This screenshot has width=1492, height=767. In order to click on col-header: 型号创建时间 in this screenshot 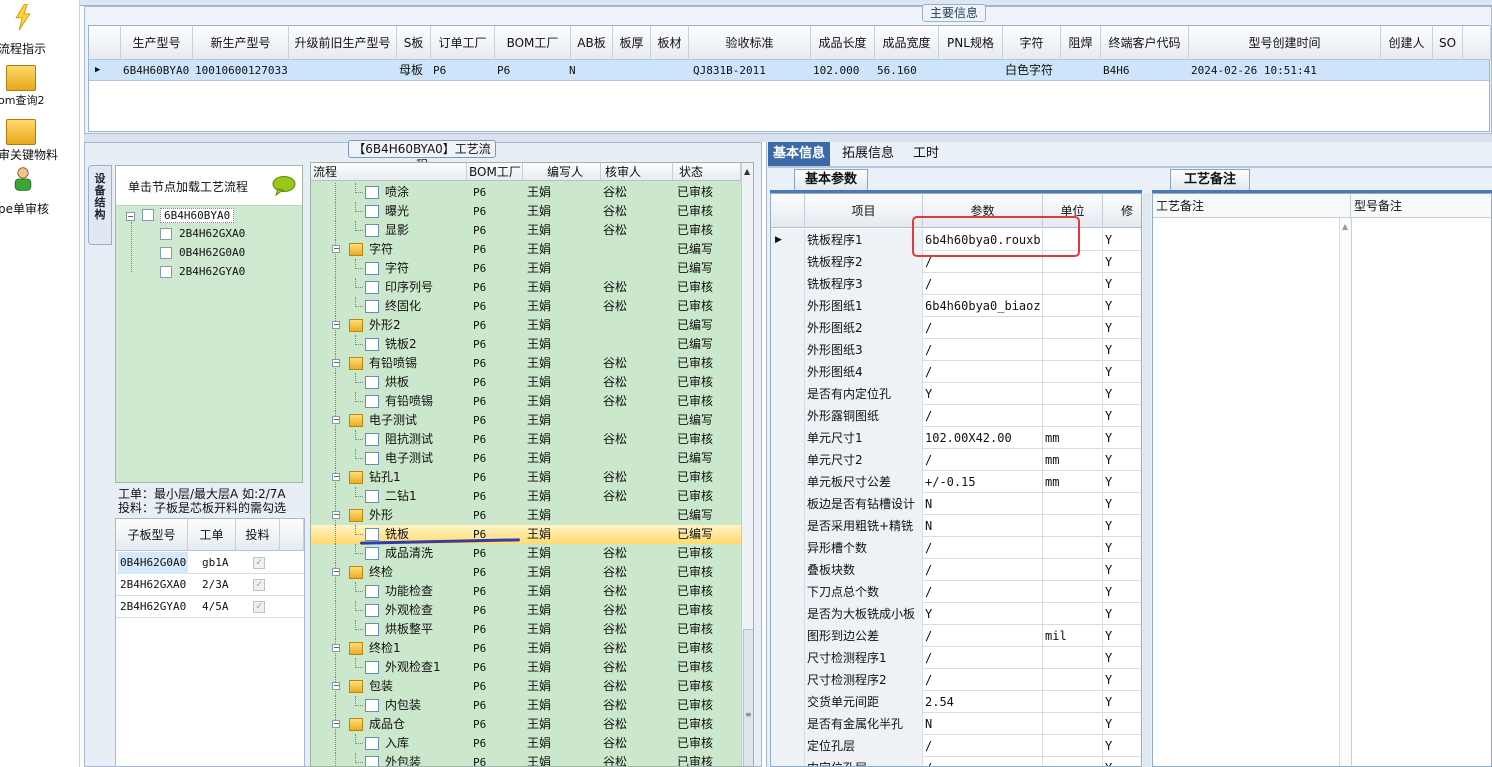, I will do `click(1285, 43)`.